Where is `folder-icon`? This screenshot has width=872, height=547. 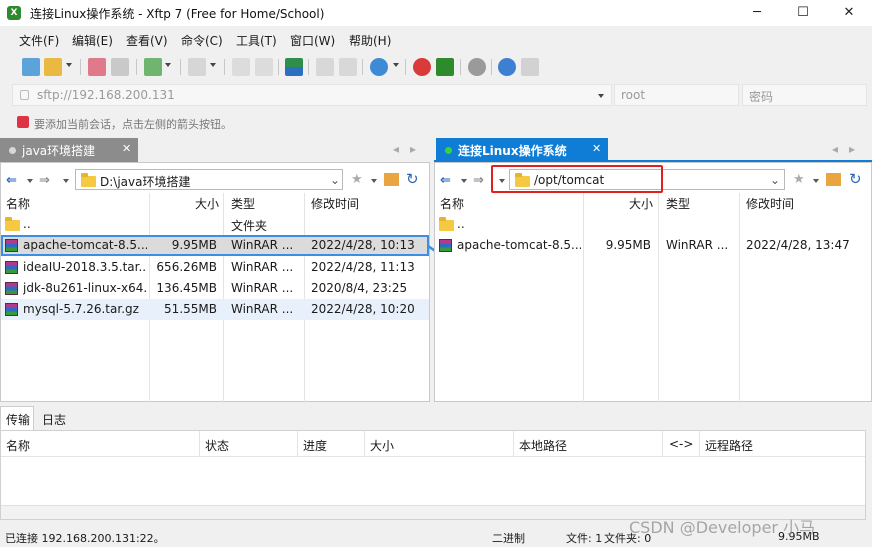
folder-icon is located at coordinates (12, 224).